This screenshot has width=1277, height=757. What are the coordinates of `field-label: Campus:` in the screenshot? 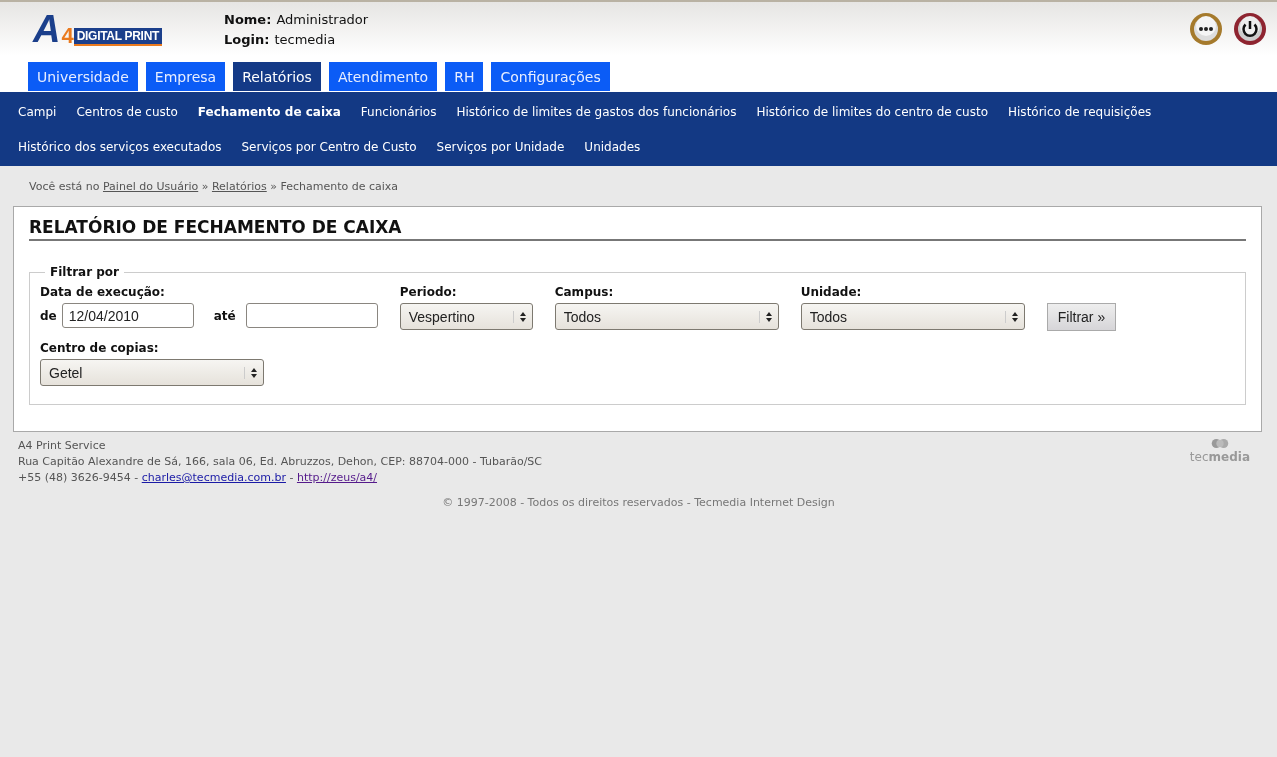 It's located at (584, 292).